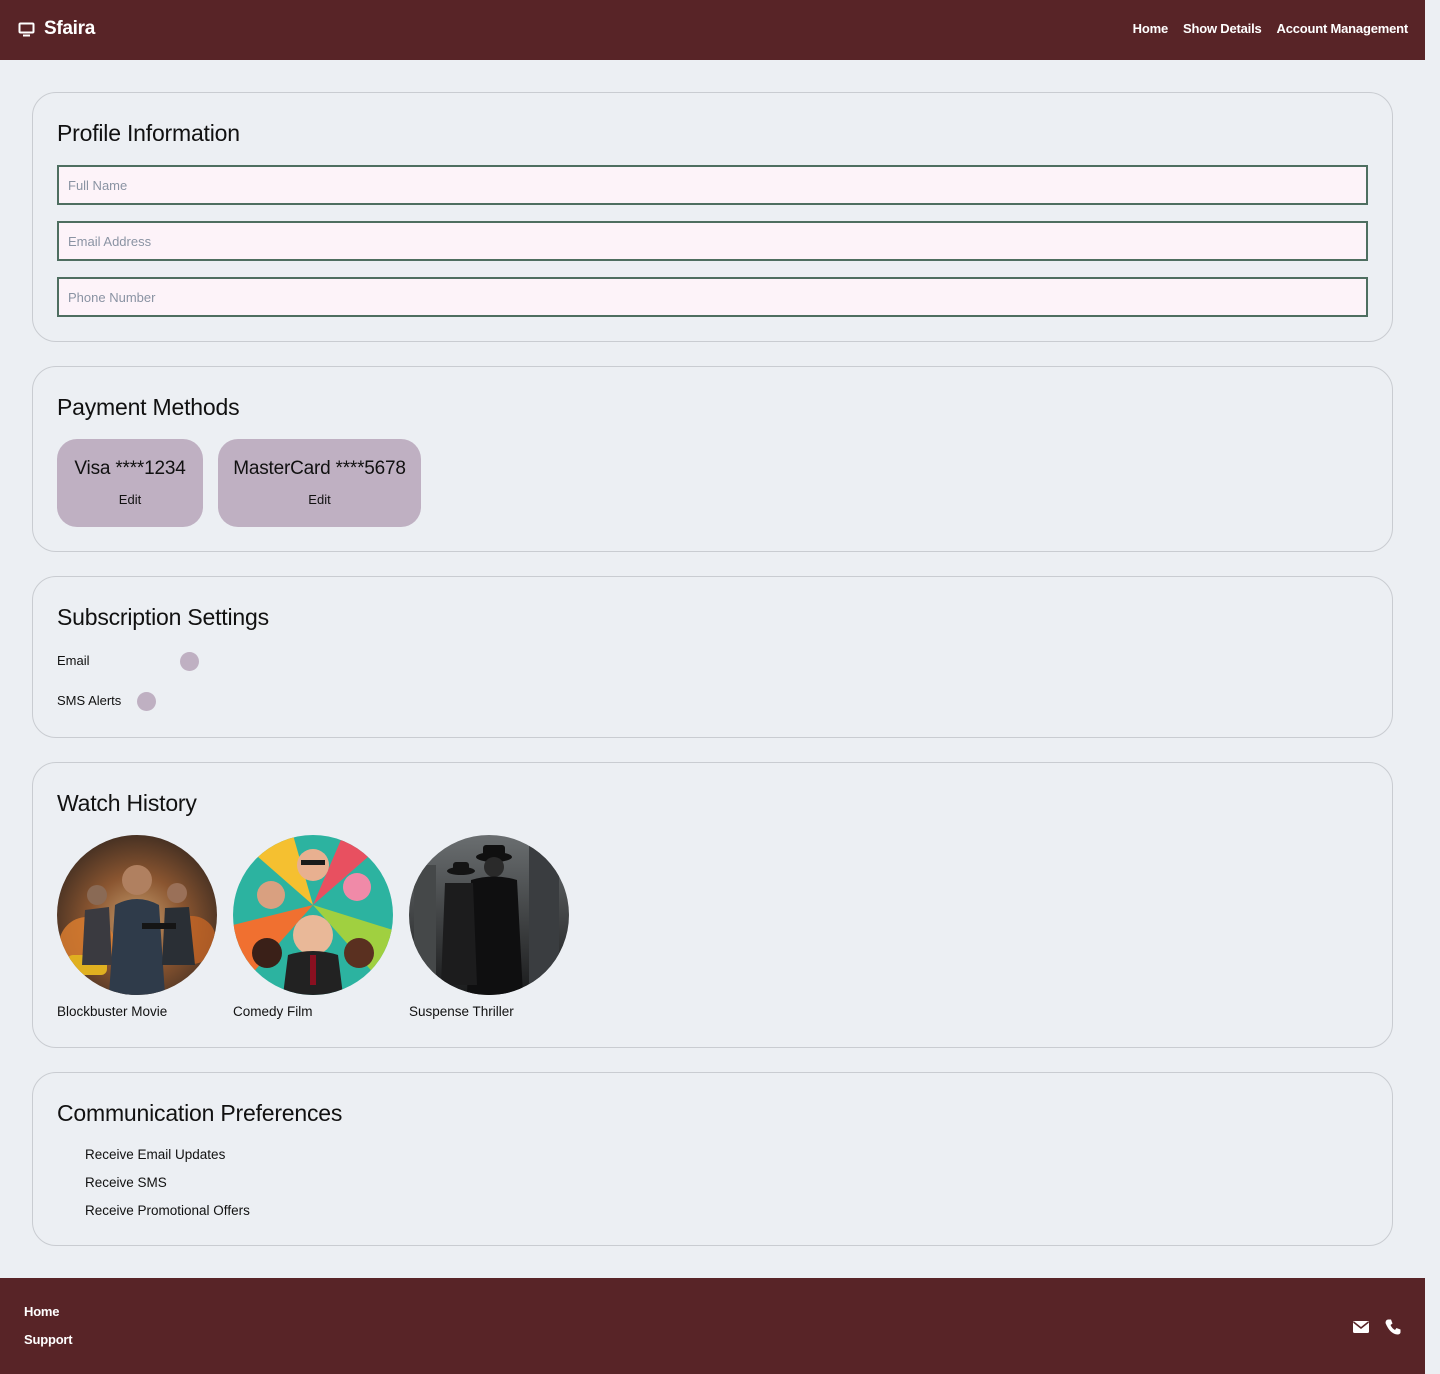 The height and width of the screenshot is (1374, 1440). What do you see at coordinates (148, 407) in the screenshot?
I see `payment-title: Payment Methods` at bounding box center [148, 407].